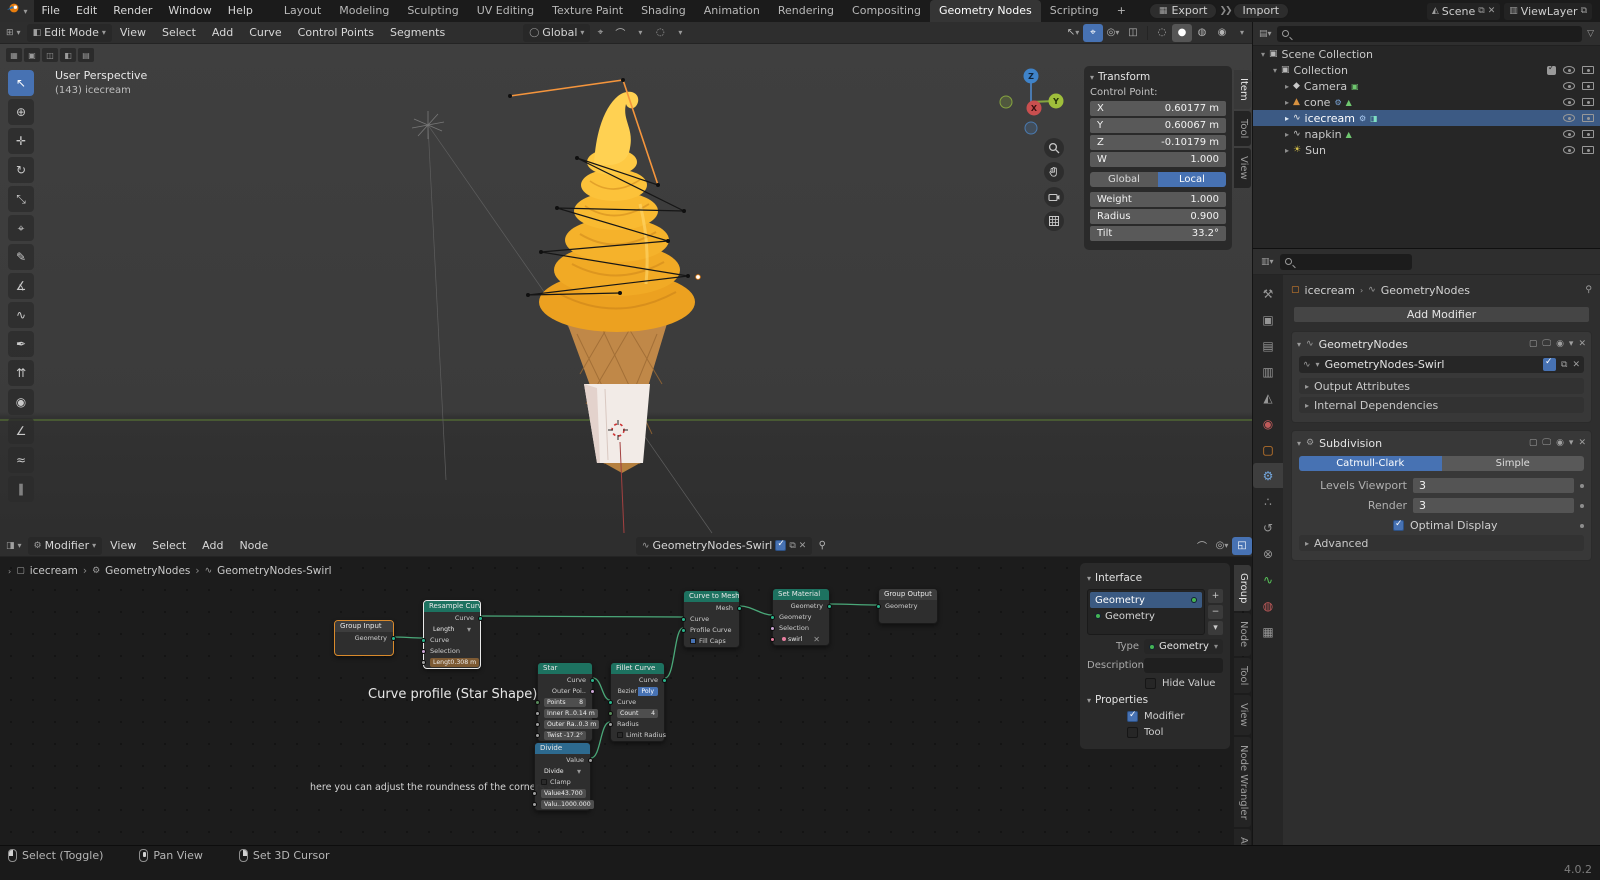 The width and height of the screenshot is (1600, 880). I want to click on unlink-icon: ✕, so click(1576, 365).